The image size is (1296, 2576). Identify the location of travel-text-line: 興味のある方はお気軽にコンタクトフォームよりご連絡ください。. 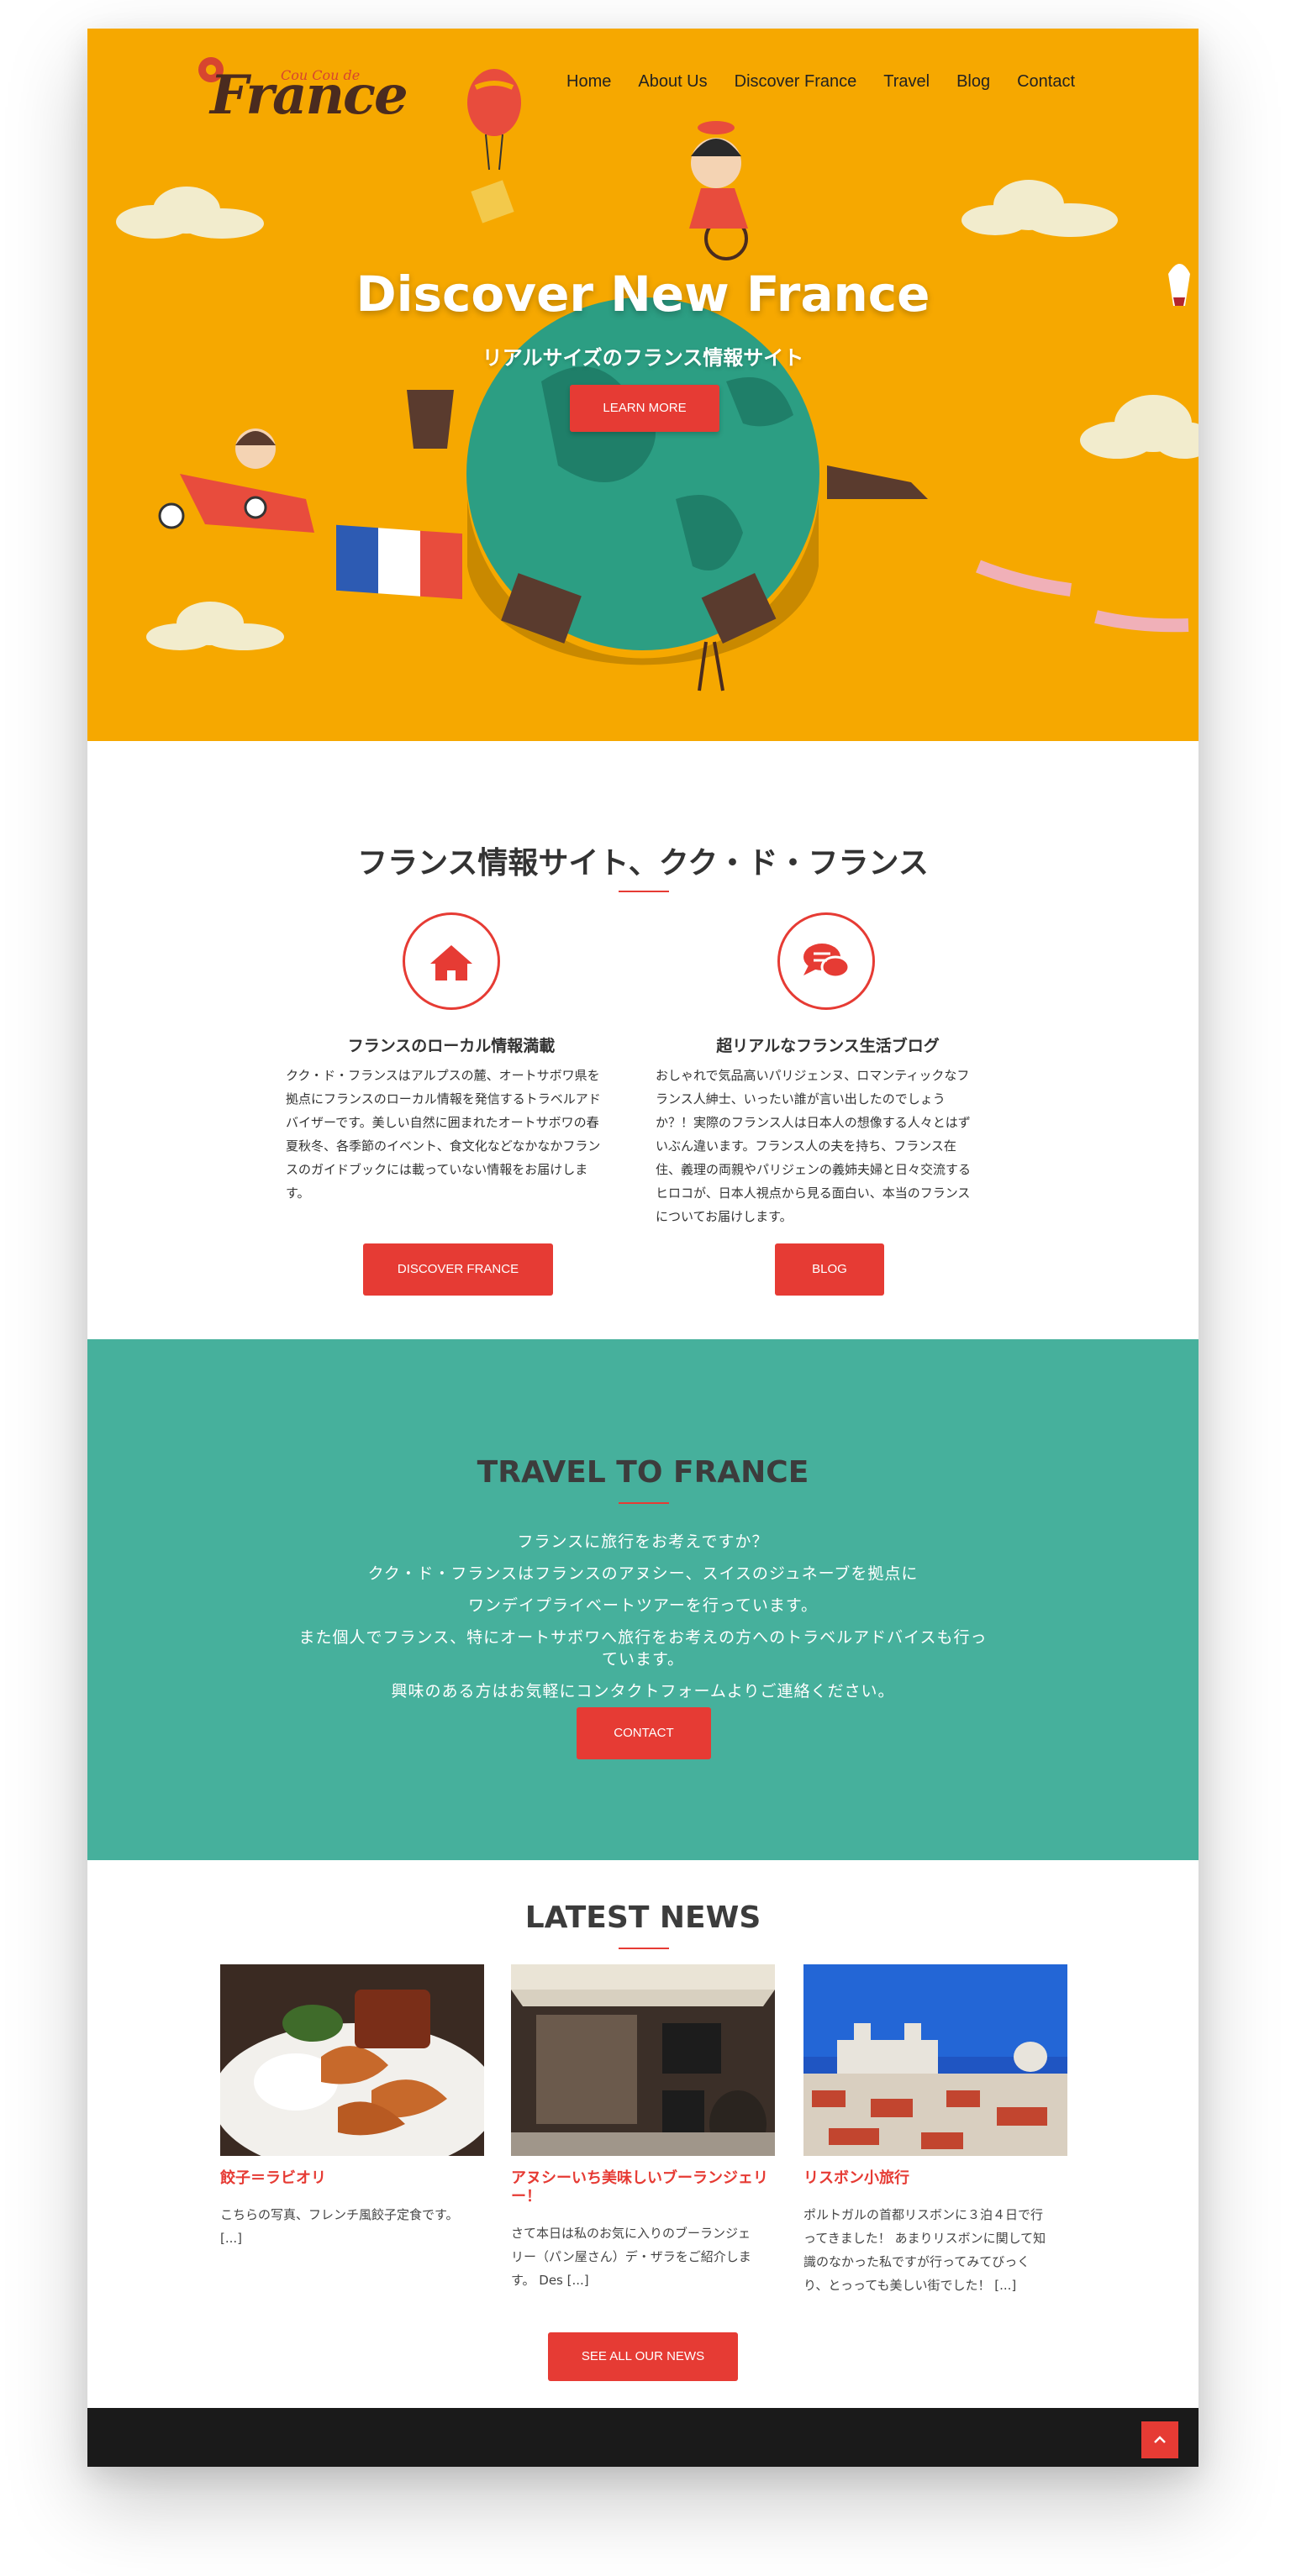
(643, 1691).